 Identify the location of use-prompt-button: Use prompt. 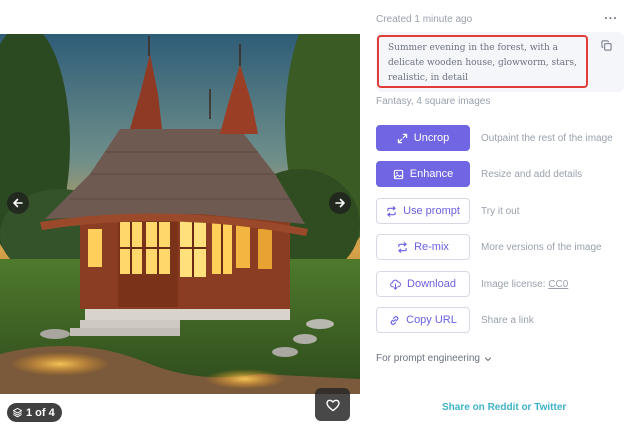
(423, 211).